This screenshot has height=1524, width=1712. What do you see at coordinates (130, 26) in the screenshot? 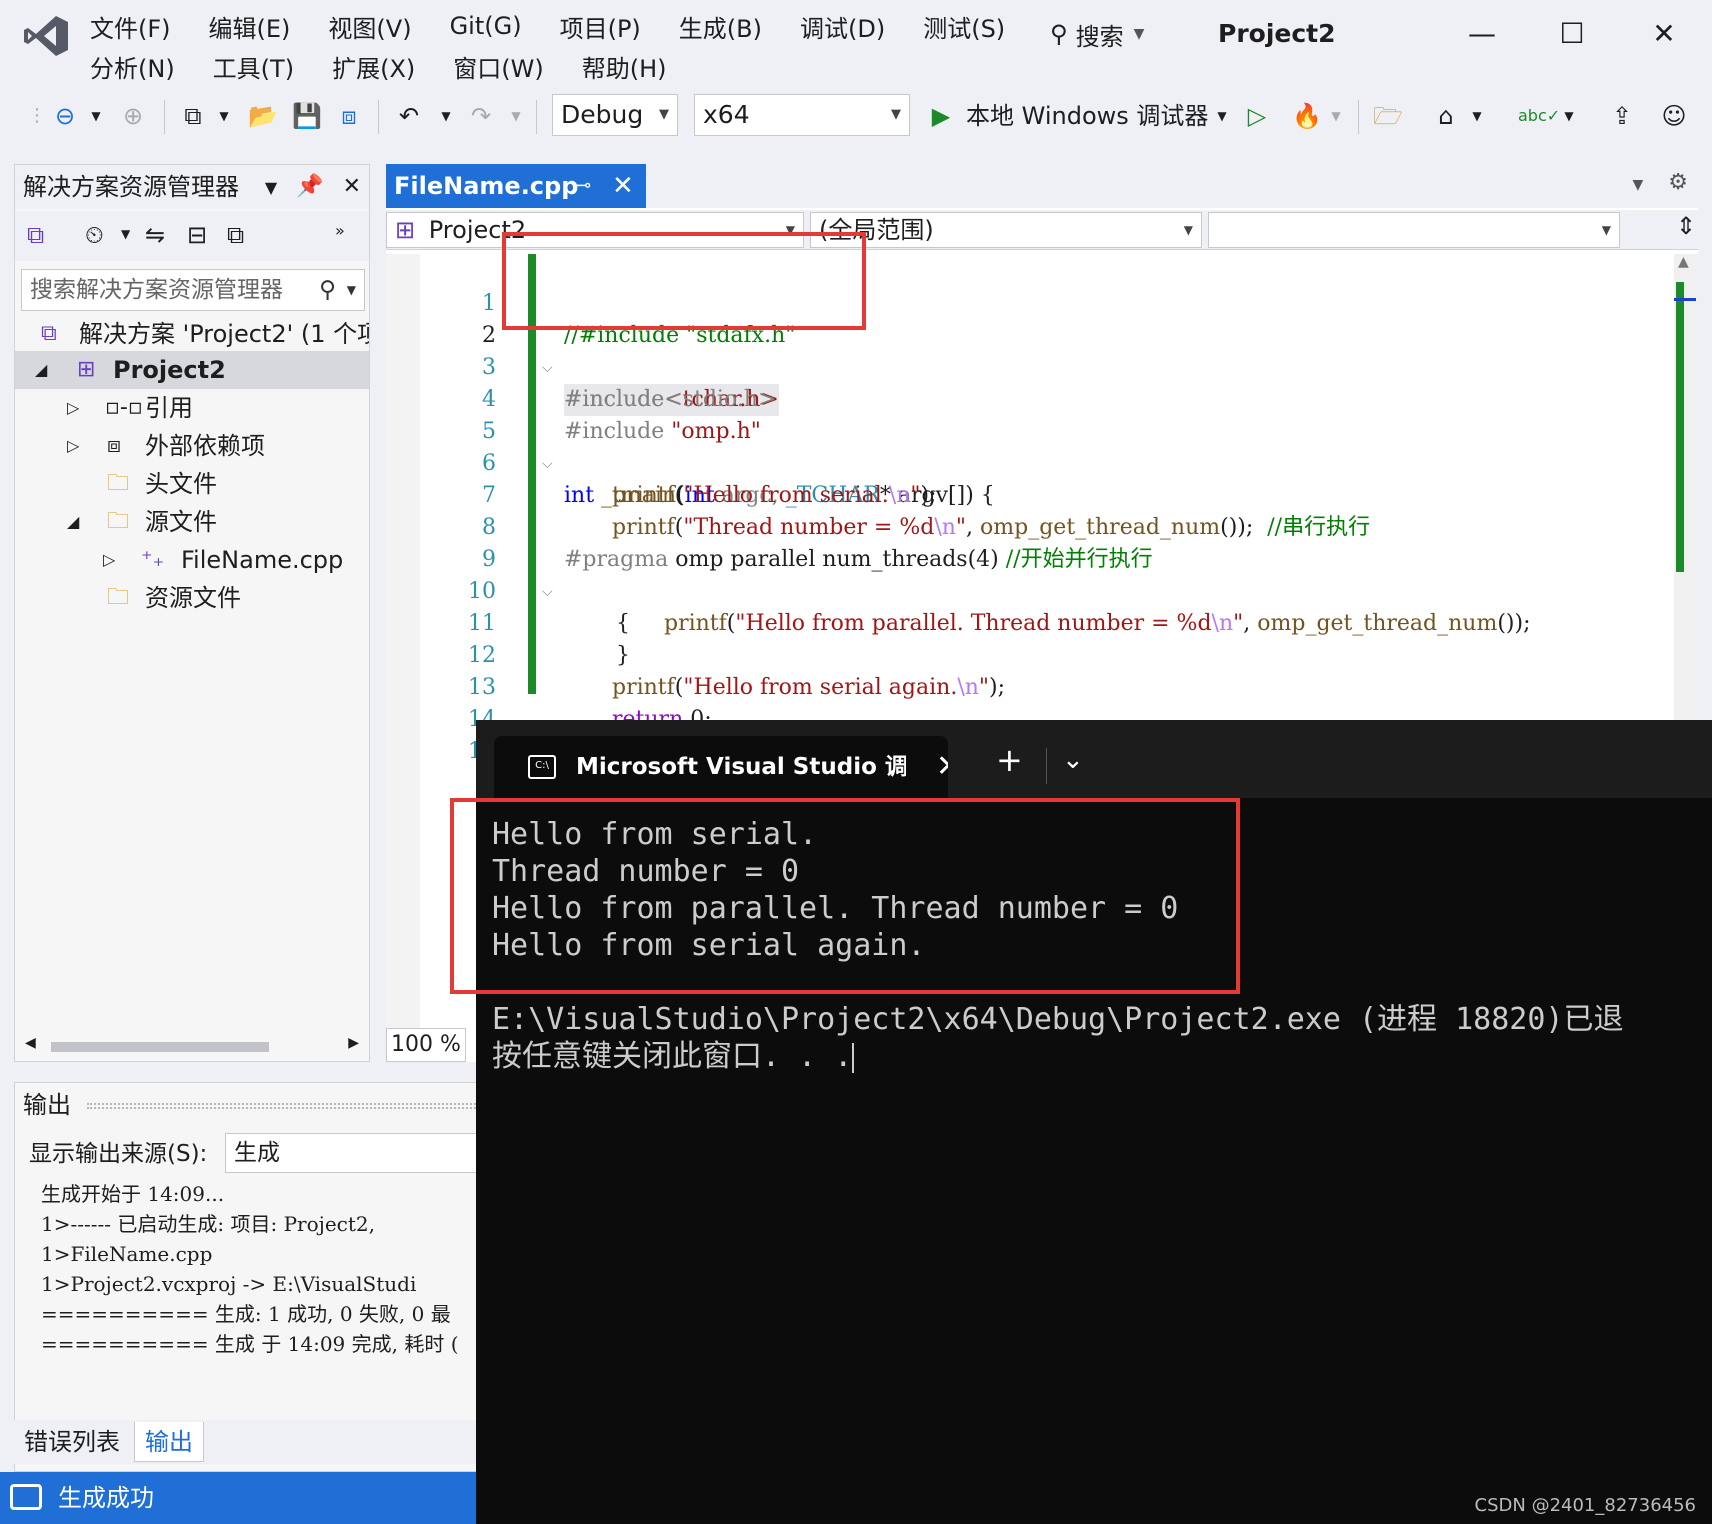
I see `menu-file: 文件(F)` at bounding box center [130, 26].